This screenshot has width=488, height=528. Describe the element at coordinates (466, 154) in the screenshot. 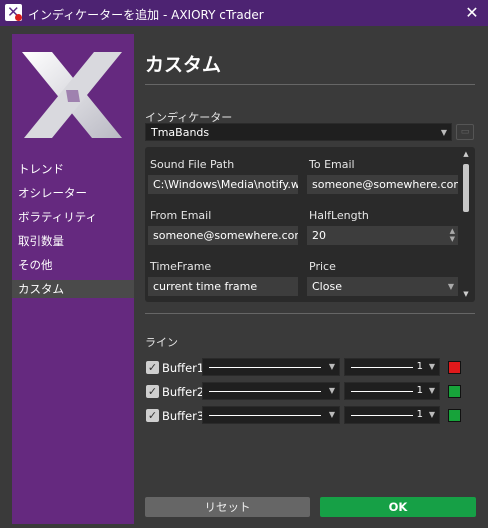

I see `scroll-up-icon: ▲` at that location.